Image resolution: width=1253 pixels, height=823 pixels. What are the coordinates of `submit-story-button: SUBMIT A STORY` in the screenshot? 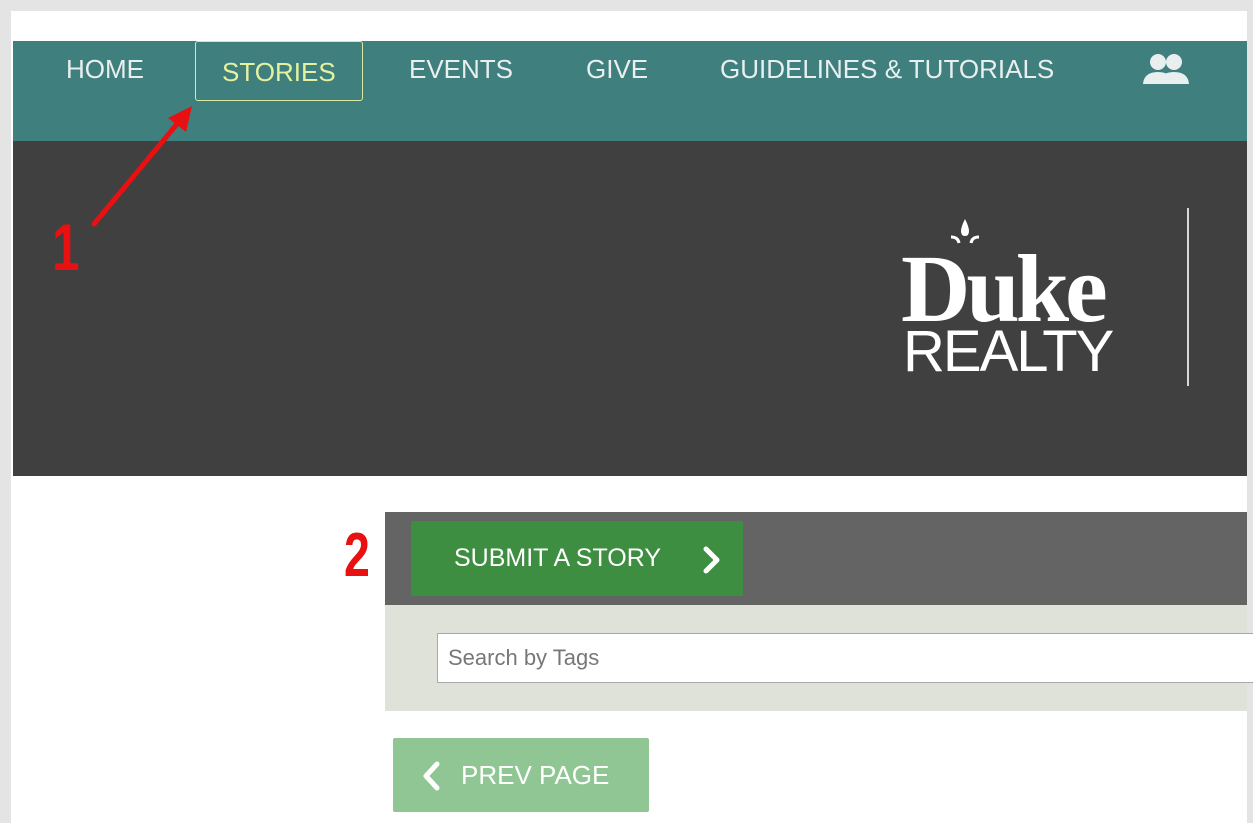 It's located at (577, 558).